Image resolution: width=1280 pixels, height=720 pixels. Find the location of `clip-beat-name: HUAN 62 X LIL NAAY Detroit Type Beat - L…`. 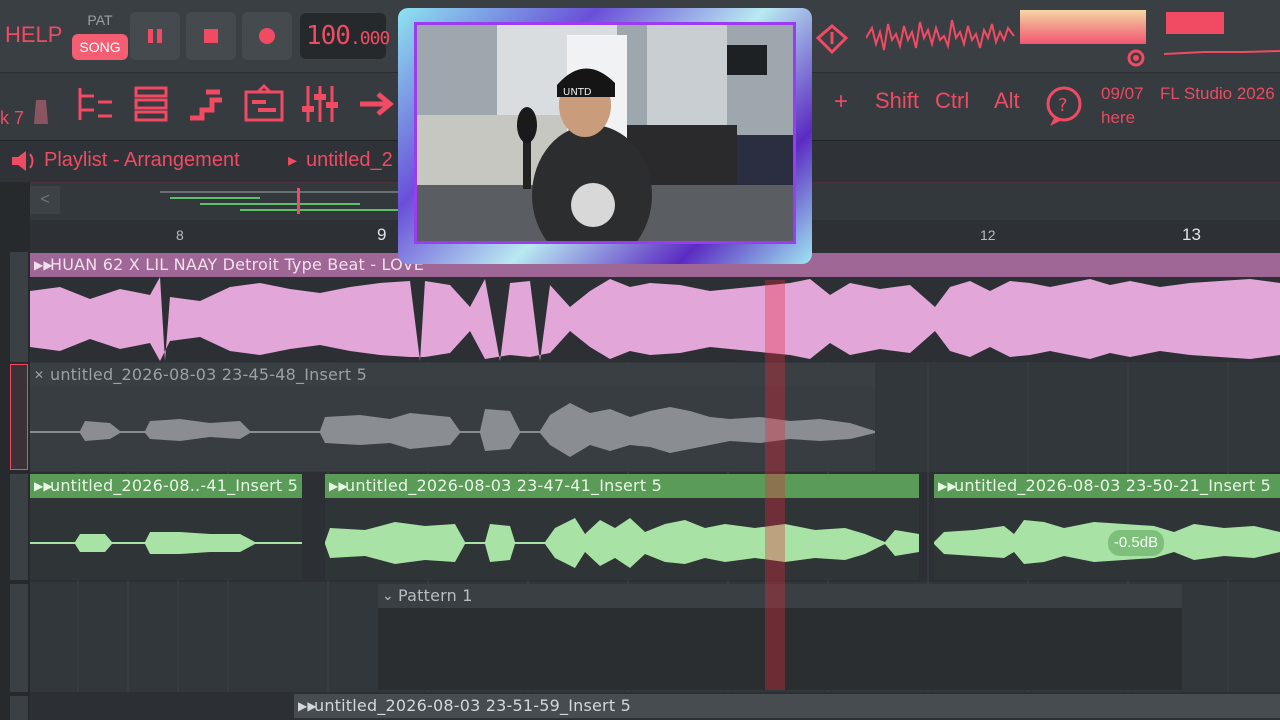

clip-beat-name: HUAN 62 X LIL NAAY Detroit Type Beat - L… is located at coordinates (237, 264).